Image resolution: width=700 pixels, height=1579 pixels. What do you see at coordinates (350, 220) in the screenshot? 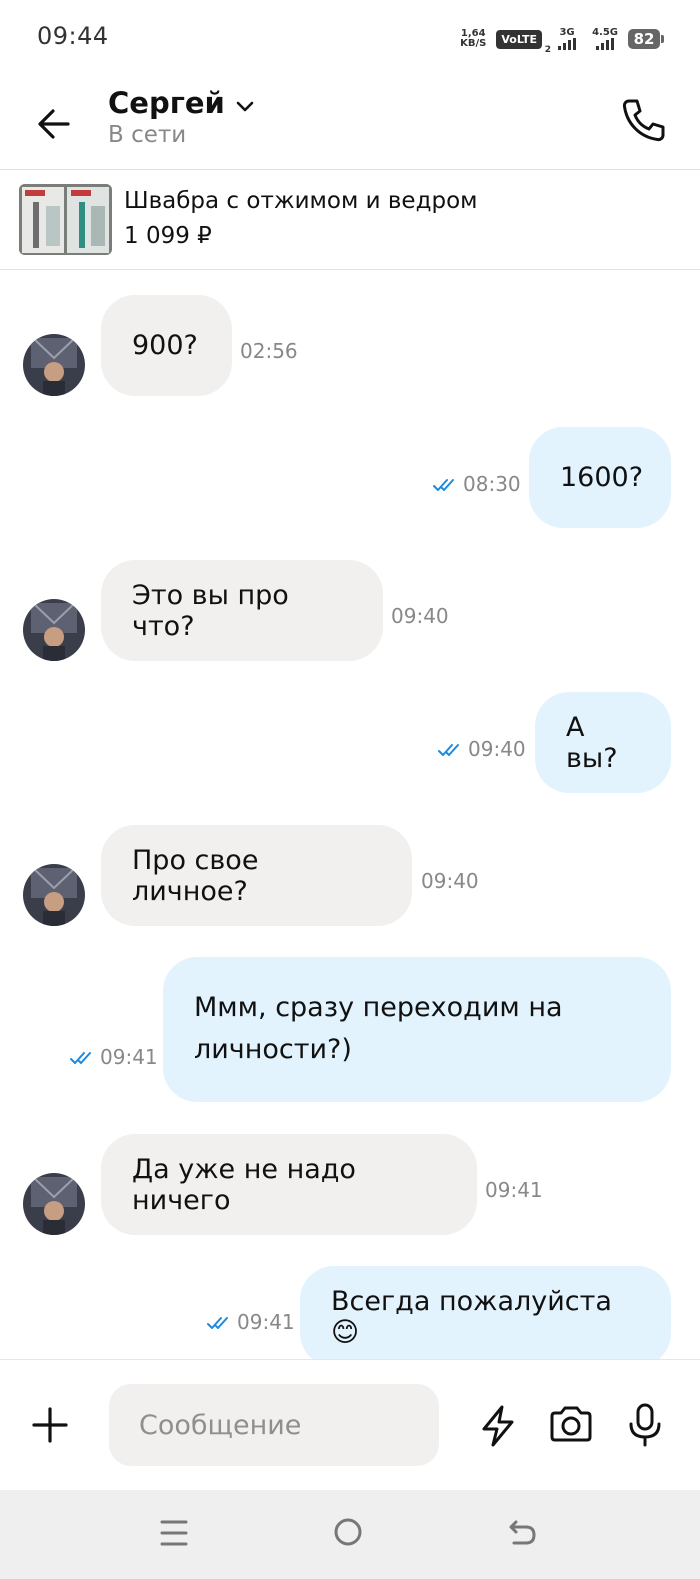
I see `product-card: Швабра с отжимом и ведром 1 099 ₽` at bounding box center [350, 220].